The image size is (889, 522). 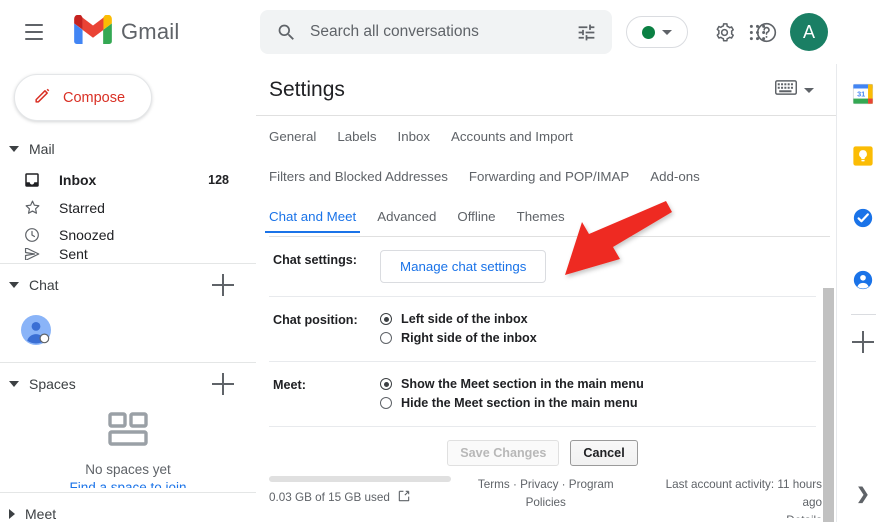 I want to click on add-app-button, so click(x=863, y=342).